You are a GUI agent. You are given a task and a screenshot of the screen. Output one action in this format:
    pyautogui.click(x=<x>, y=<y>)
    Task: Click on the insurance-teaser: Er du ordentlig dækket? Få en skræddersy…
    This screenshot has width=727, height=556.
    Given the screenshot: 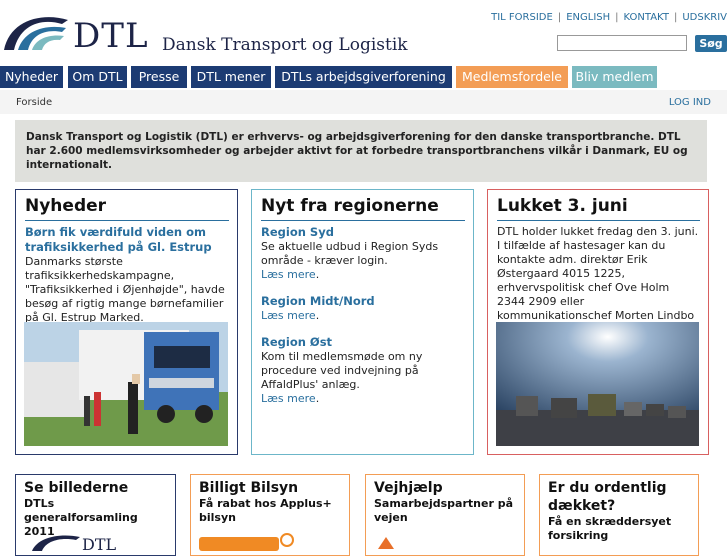 What is the action you would take?
    pyautogui.click(x=619, y=515)
    